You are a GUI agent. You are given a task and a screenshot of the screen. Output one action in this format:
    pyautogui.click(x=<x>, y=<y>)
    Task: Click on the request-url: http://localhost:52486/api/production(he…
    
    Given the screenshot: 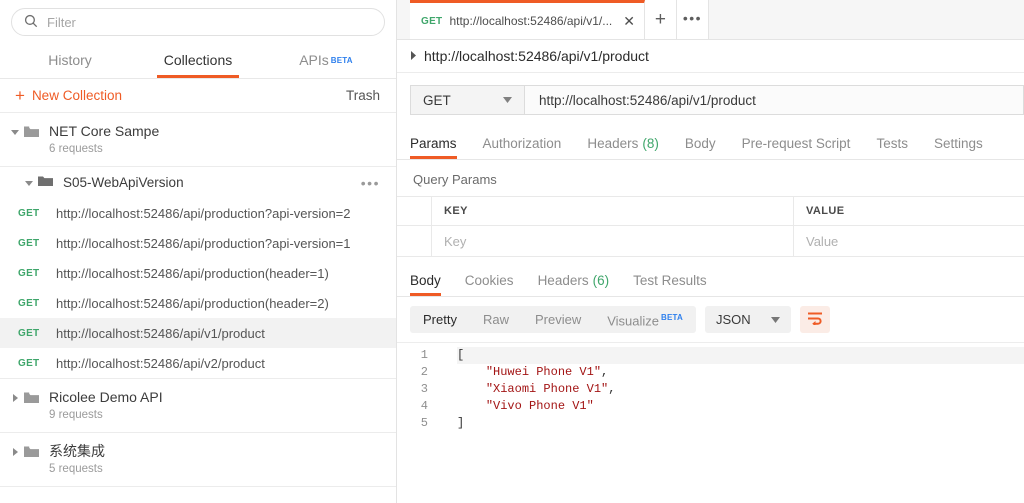 What is the action you would take?
    pyautogui.click(x=192, y=273)
    